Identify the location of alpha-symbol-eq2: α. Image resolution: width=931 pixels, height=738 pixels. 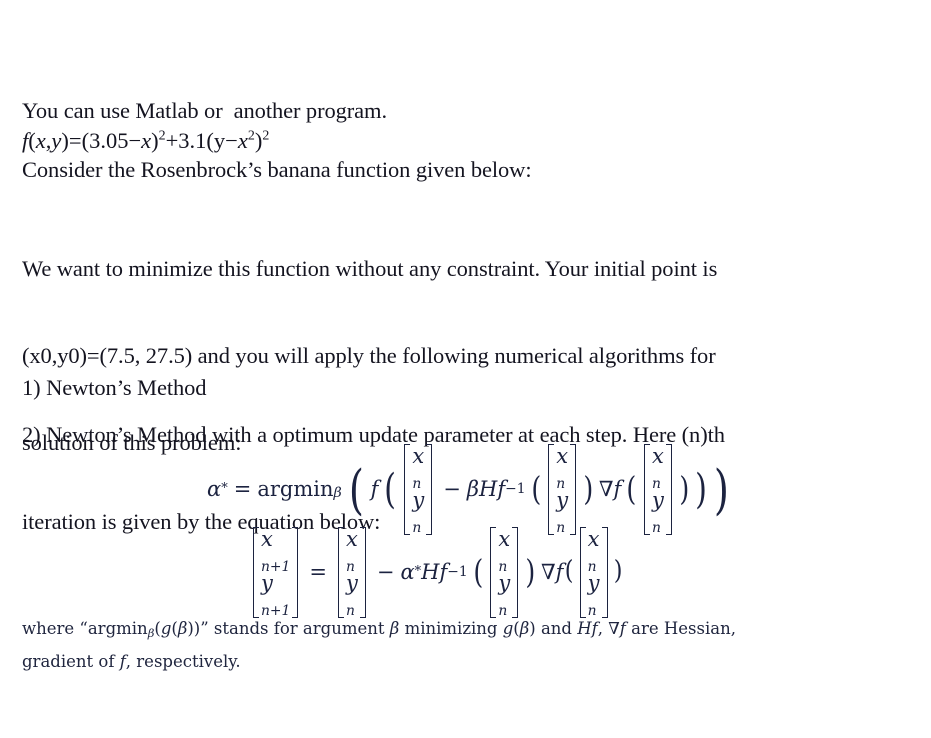
(407, 572).